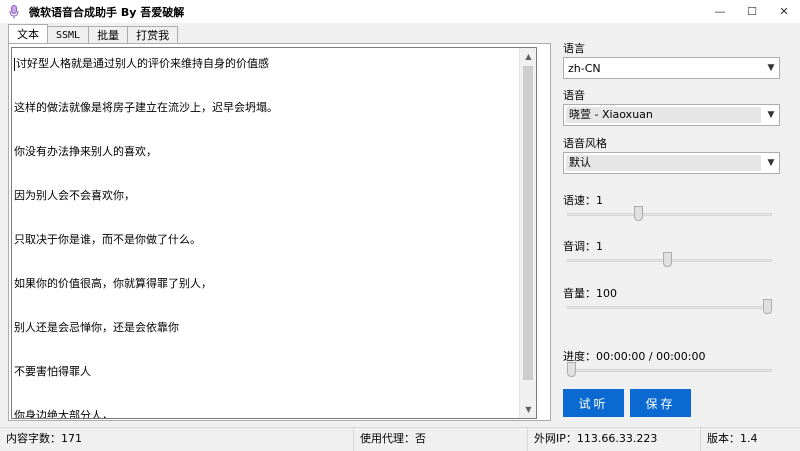  I want to click on pitch-slider, so click(669, 260).